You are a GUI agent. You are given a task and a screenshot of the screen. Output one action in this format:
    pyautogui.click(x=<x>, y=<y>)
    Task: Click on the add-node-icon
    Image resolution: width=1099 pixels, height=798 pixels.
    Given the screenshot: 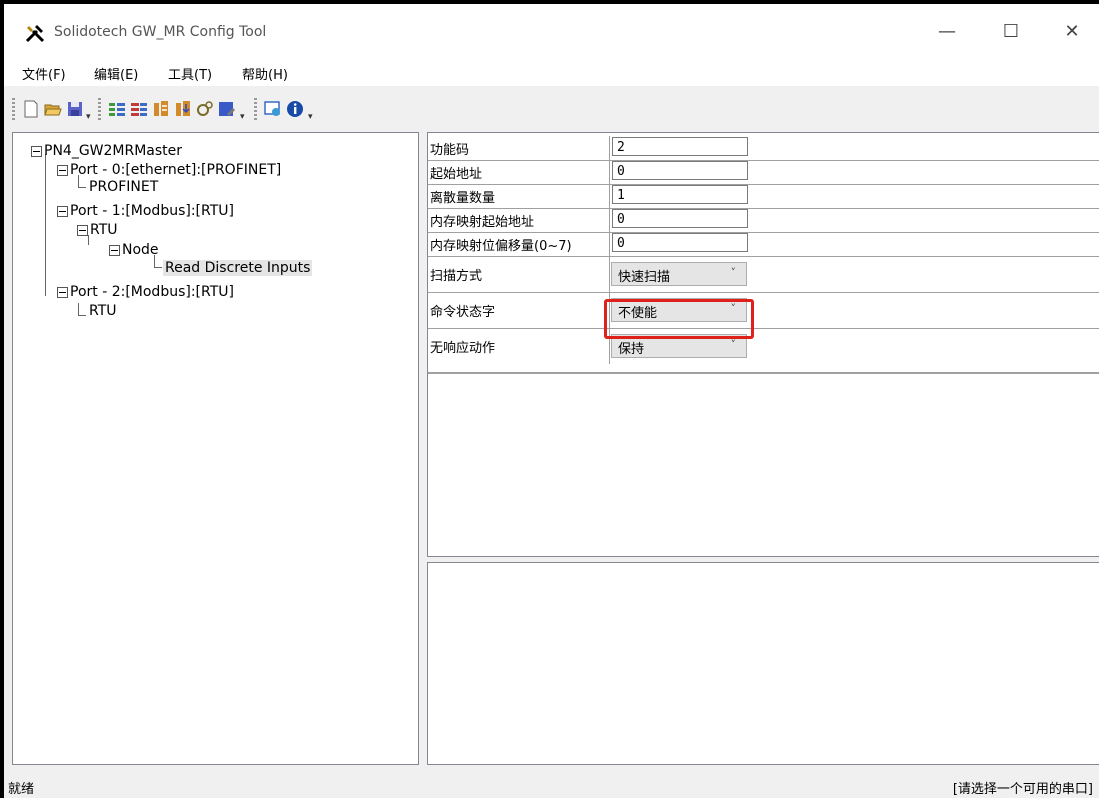 What is the action you would take?
    pyautogui.click(x=139, y=109)
    